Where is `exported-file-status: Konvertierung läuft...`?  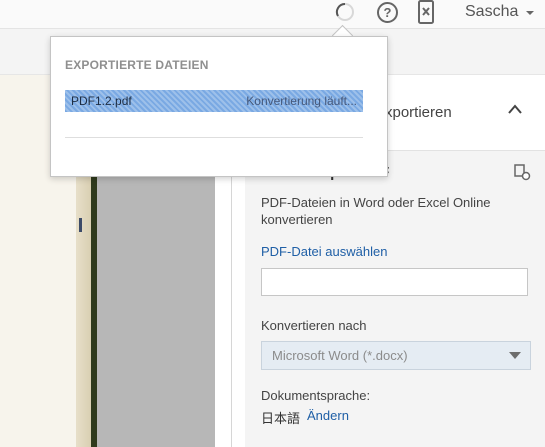
exported-file-status: Konvertierung läuft... is located at coordinates (301, 101).